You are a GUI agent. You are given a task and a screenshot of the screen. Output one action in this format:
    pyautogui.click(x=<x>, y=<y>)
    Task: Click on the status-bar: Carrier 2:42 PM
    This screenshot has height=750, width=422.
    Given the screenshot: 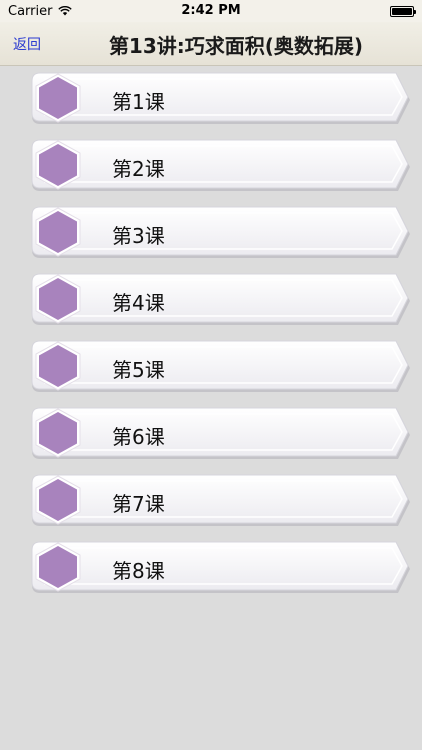 What is the action you would take?
    pyautogui.click(x=211, y=11)
    